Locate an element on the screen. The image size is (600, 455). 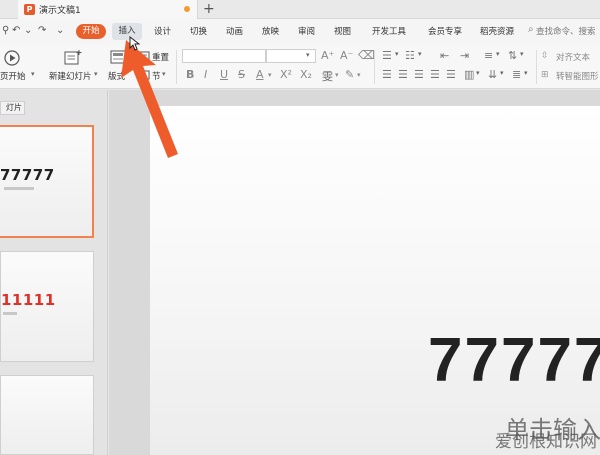
line-spacing-dropdown-icon: ▾ is located at coordinates (498, 54).